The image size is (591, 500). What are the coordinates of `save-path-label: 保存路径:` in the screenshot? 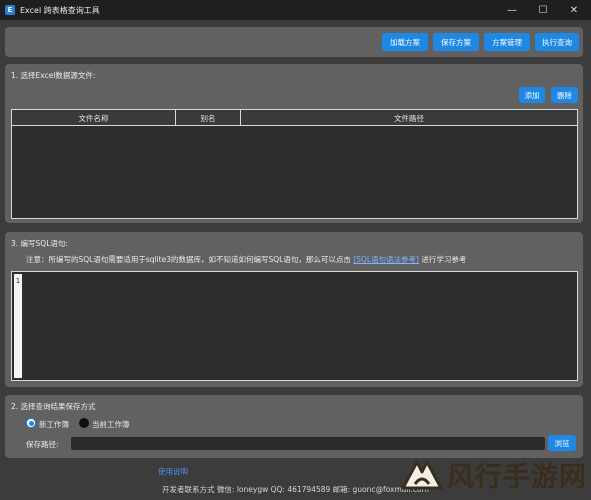 It's located at (42, 444).